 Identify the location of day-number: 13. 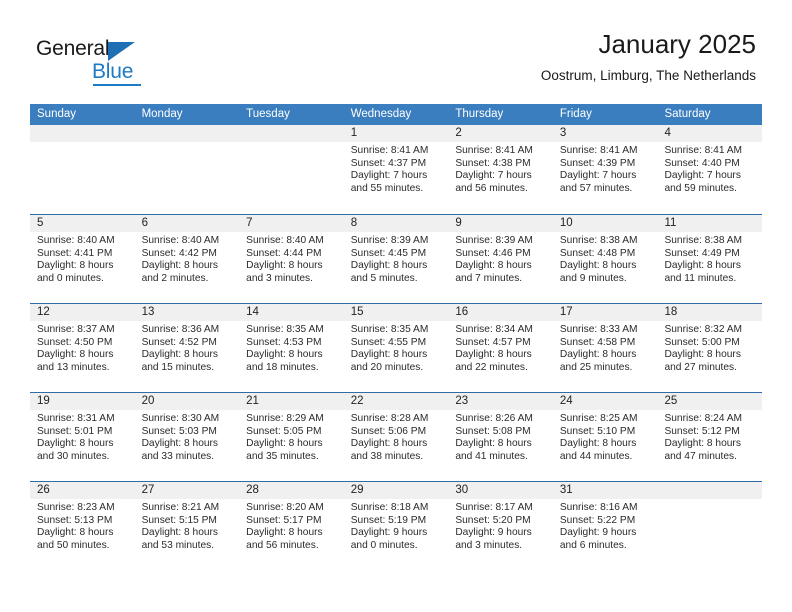
(187, 312).